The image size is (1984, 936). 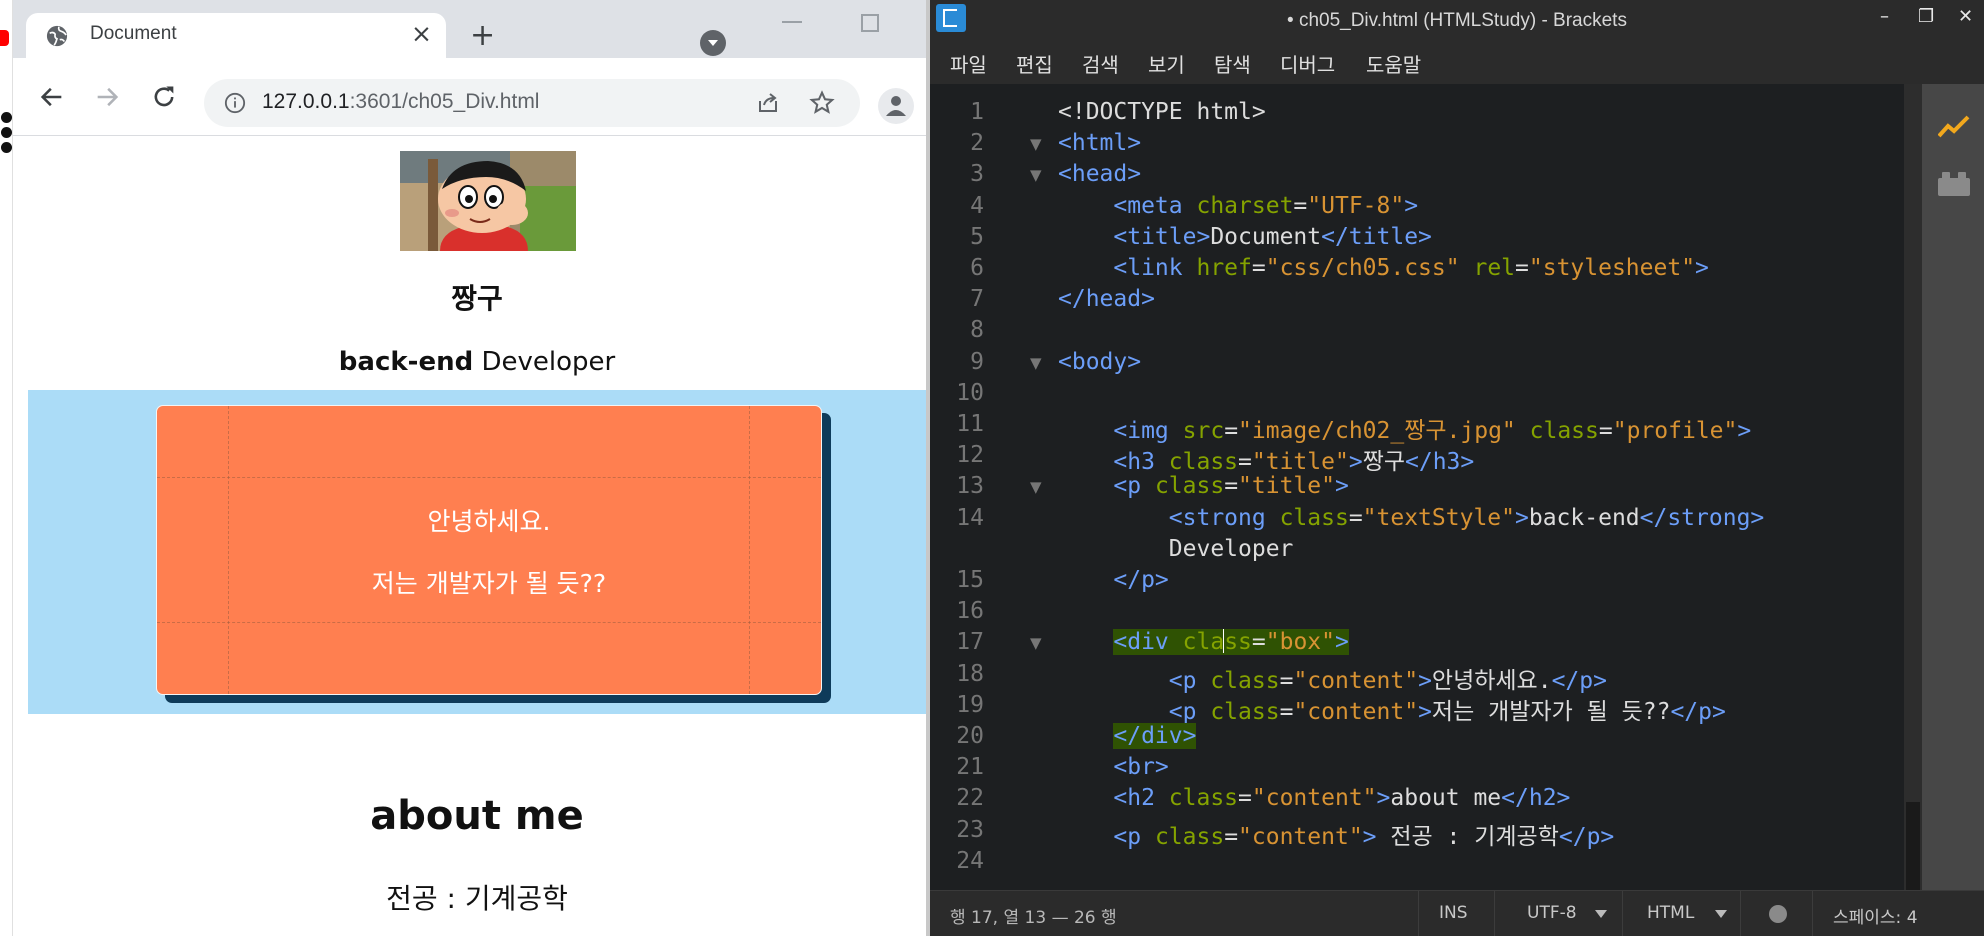 I want to click on code-line: Developer, so click(x=1417, y=548).